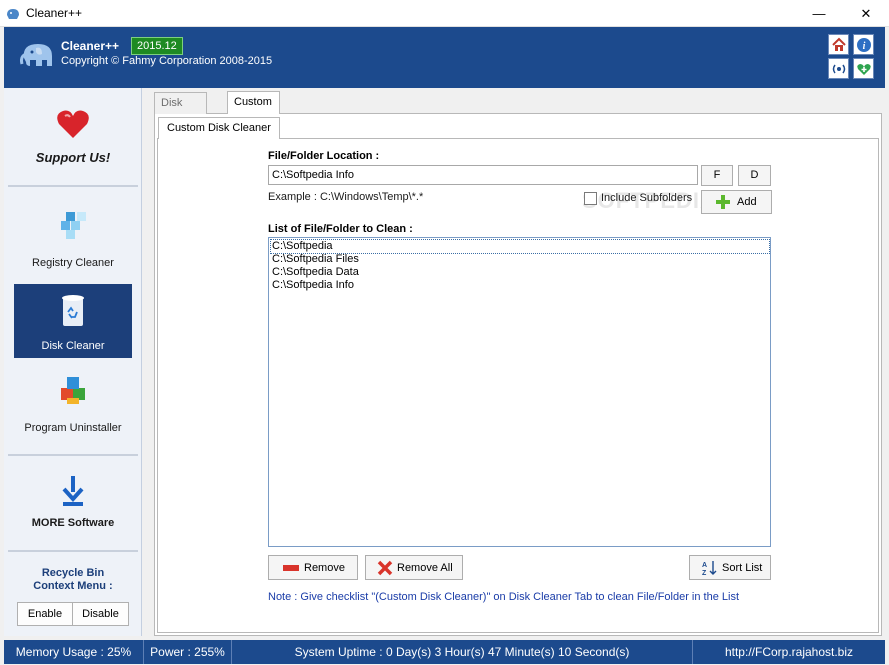  Describe the element at coordinates (36, 55) in the screenshot. I see `elephant-logo-icon` at that location.